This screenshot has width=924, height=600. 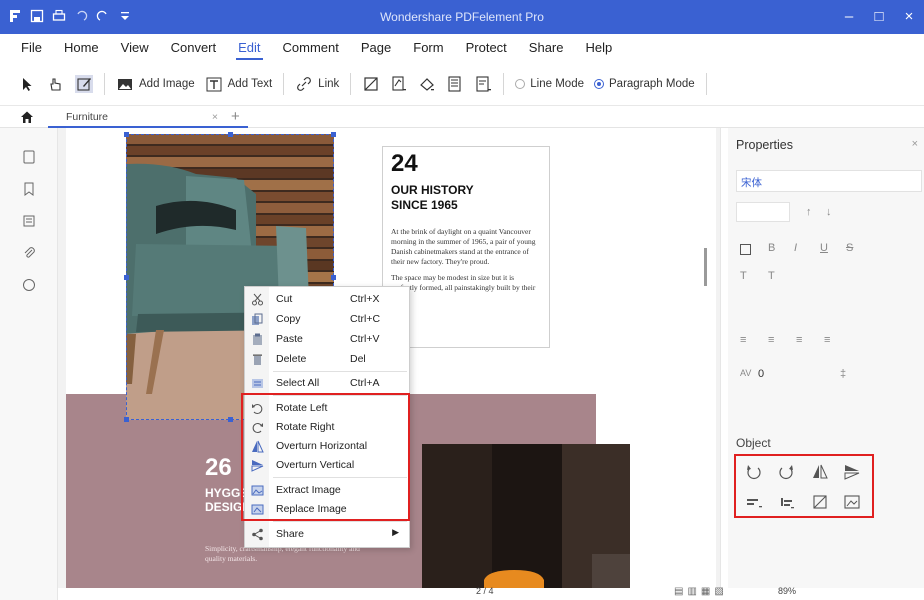 What do you see at coordinates (327, 299) in the screenshot?
I see `menu-item-cut: Cut Ctrl+X` at bounding box center [327, 299].